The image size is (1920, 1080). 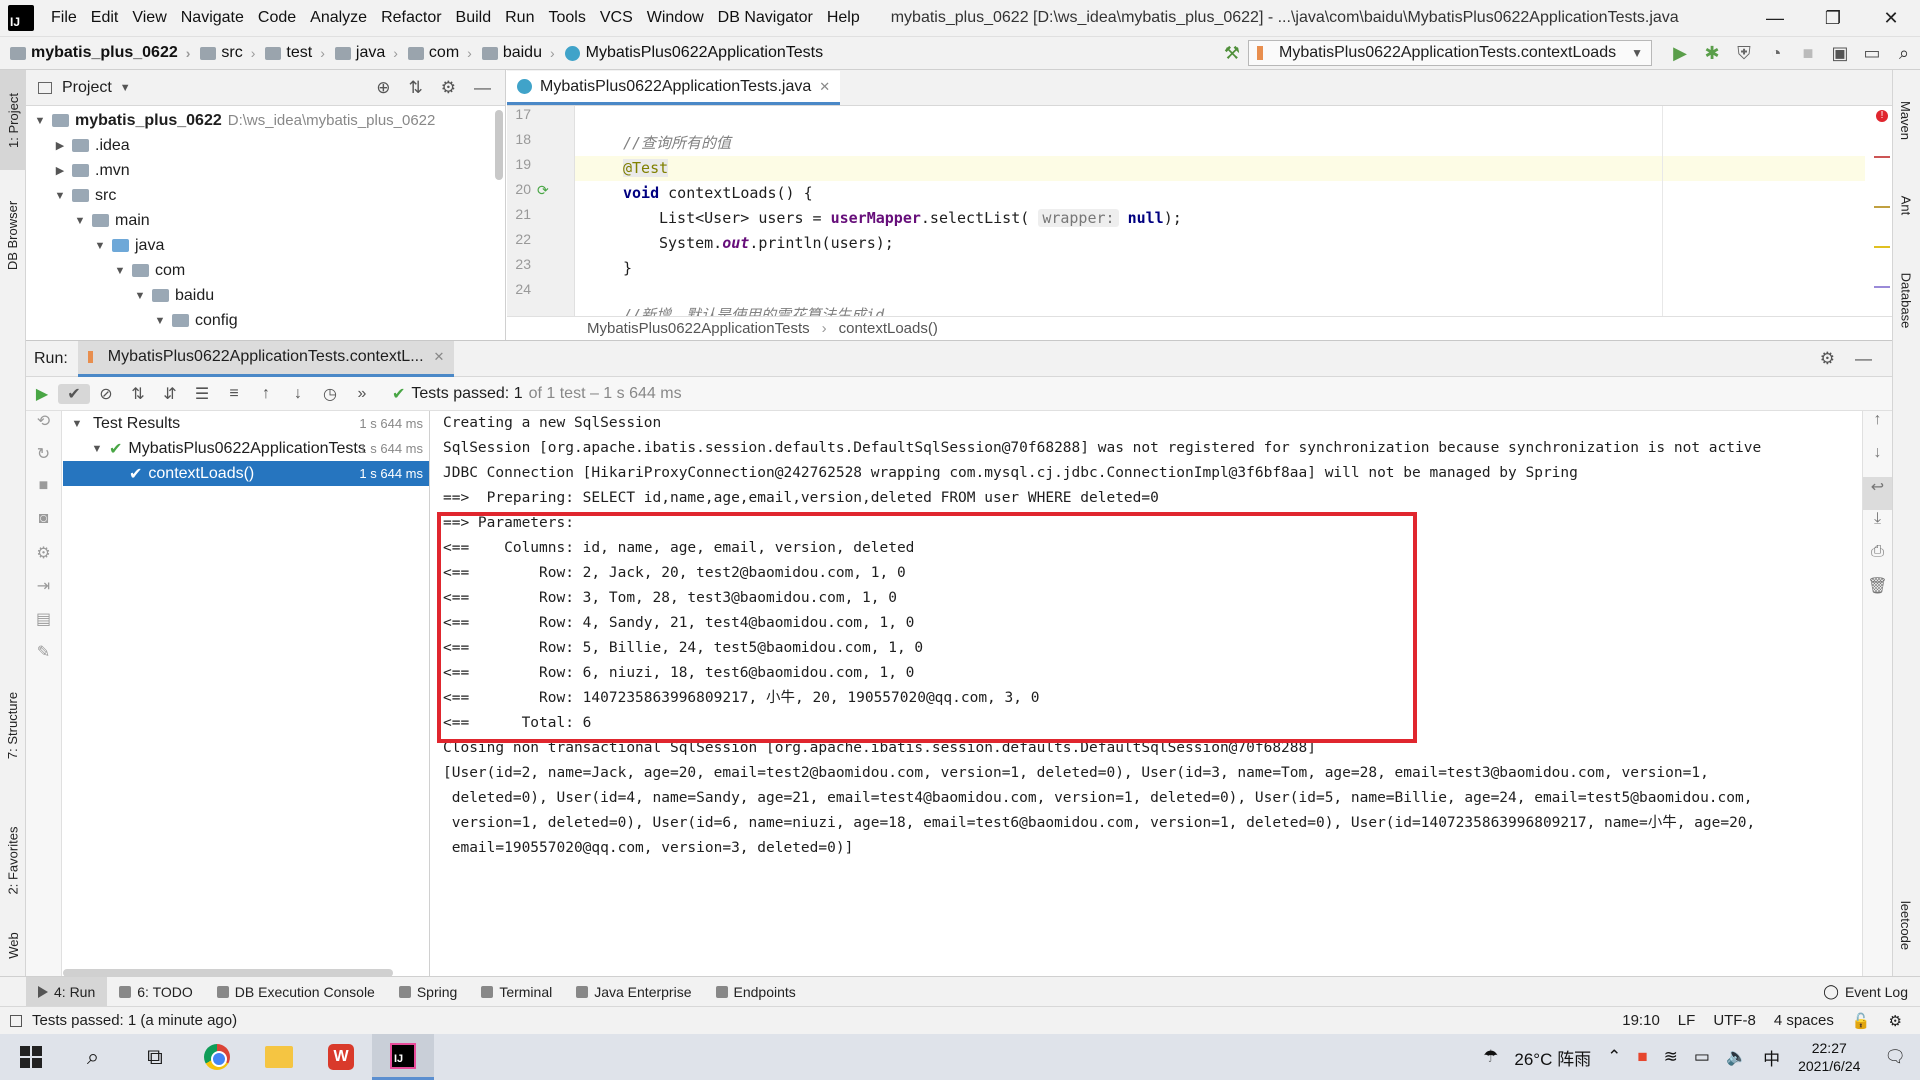 I want to click on print-icon: ⎙, so click(x=1877, y=559).